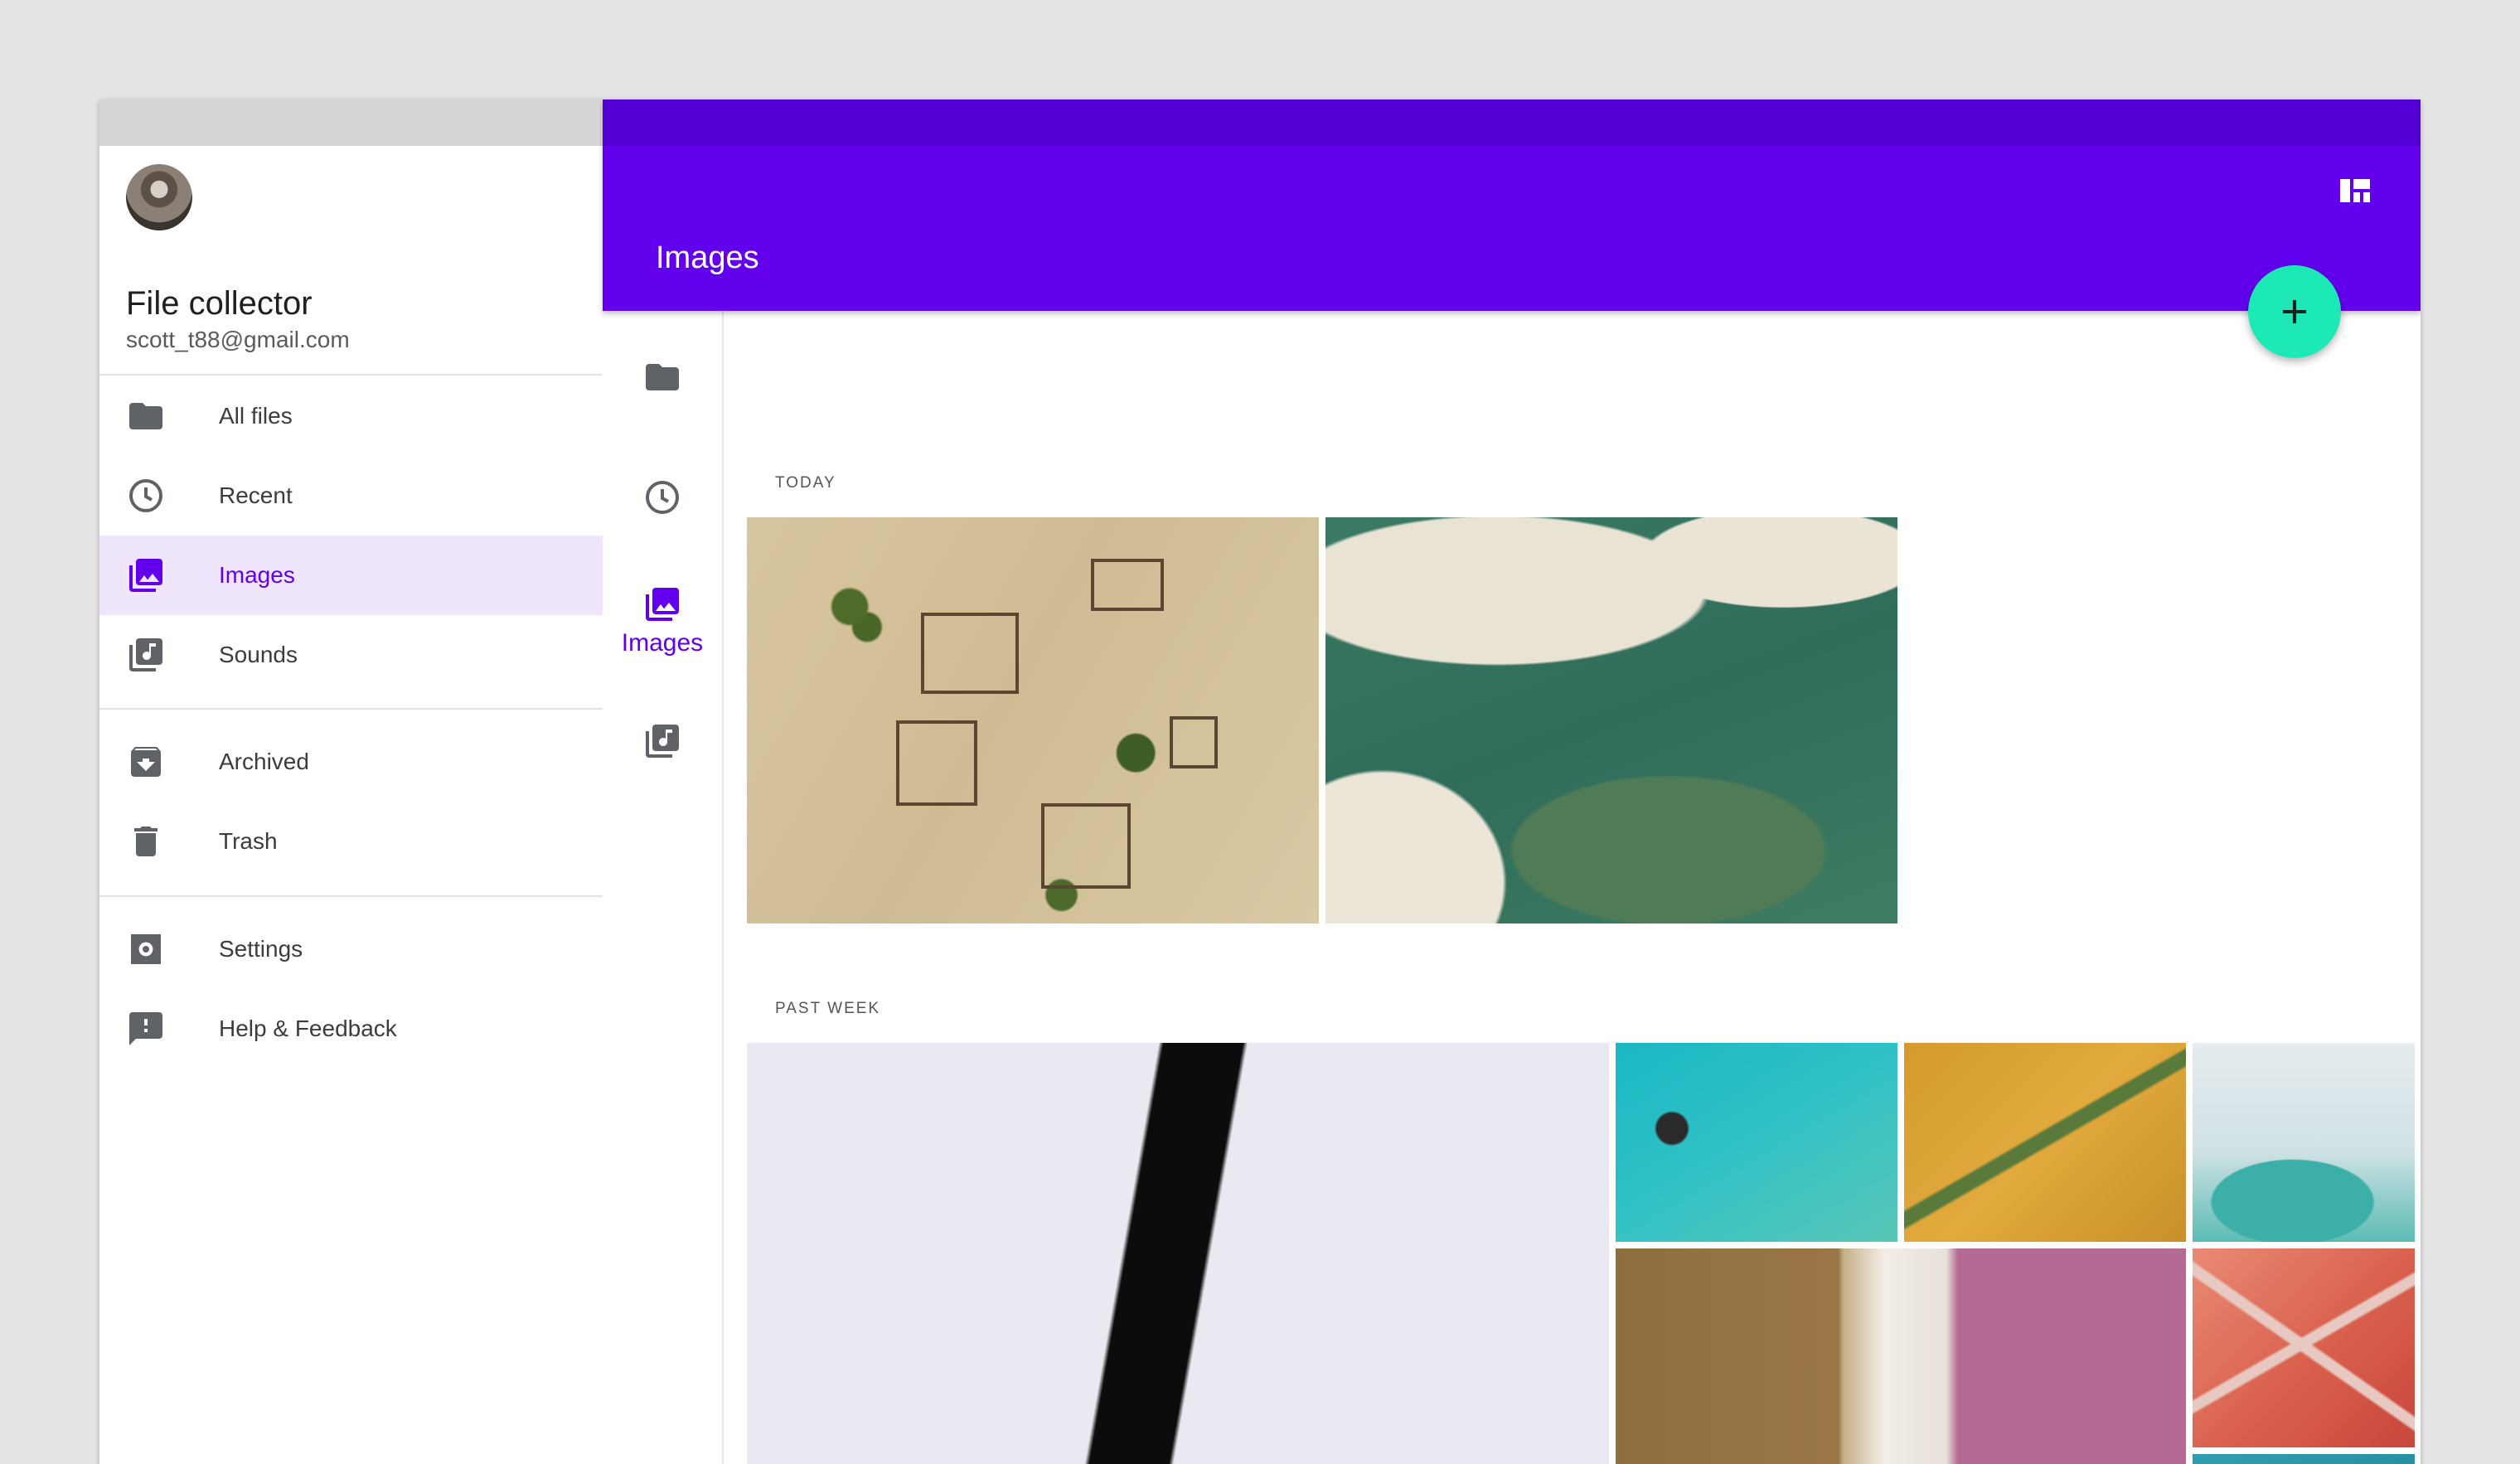 The width and height of the screenshot is (2520, 1464). What do you see at coordinates (258, 654) in the screenshot?
I see `nav-label: Sounds` at bounding box center [258, 654].